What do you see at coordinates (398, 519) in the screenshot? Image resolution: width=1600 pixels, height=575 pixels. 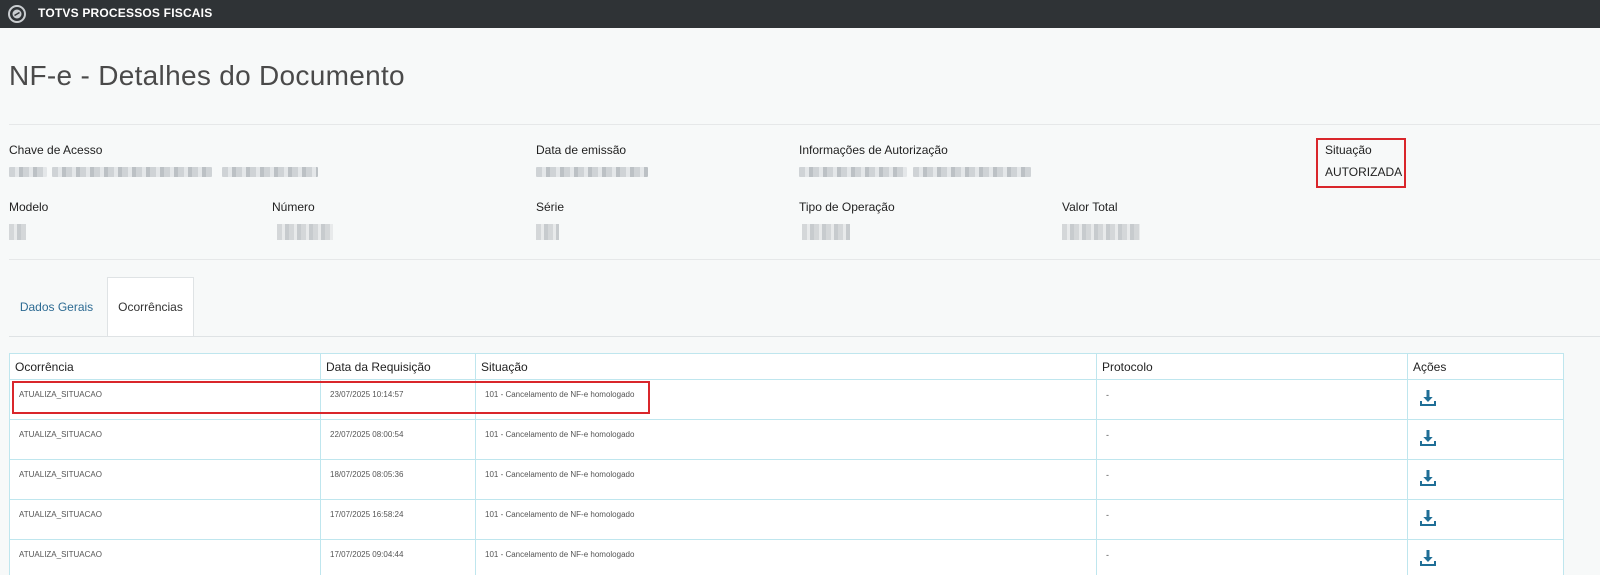 I see `cell-data-requisicao: 17/07/2025 16:58:24` at bounding box center [398, 519].